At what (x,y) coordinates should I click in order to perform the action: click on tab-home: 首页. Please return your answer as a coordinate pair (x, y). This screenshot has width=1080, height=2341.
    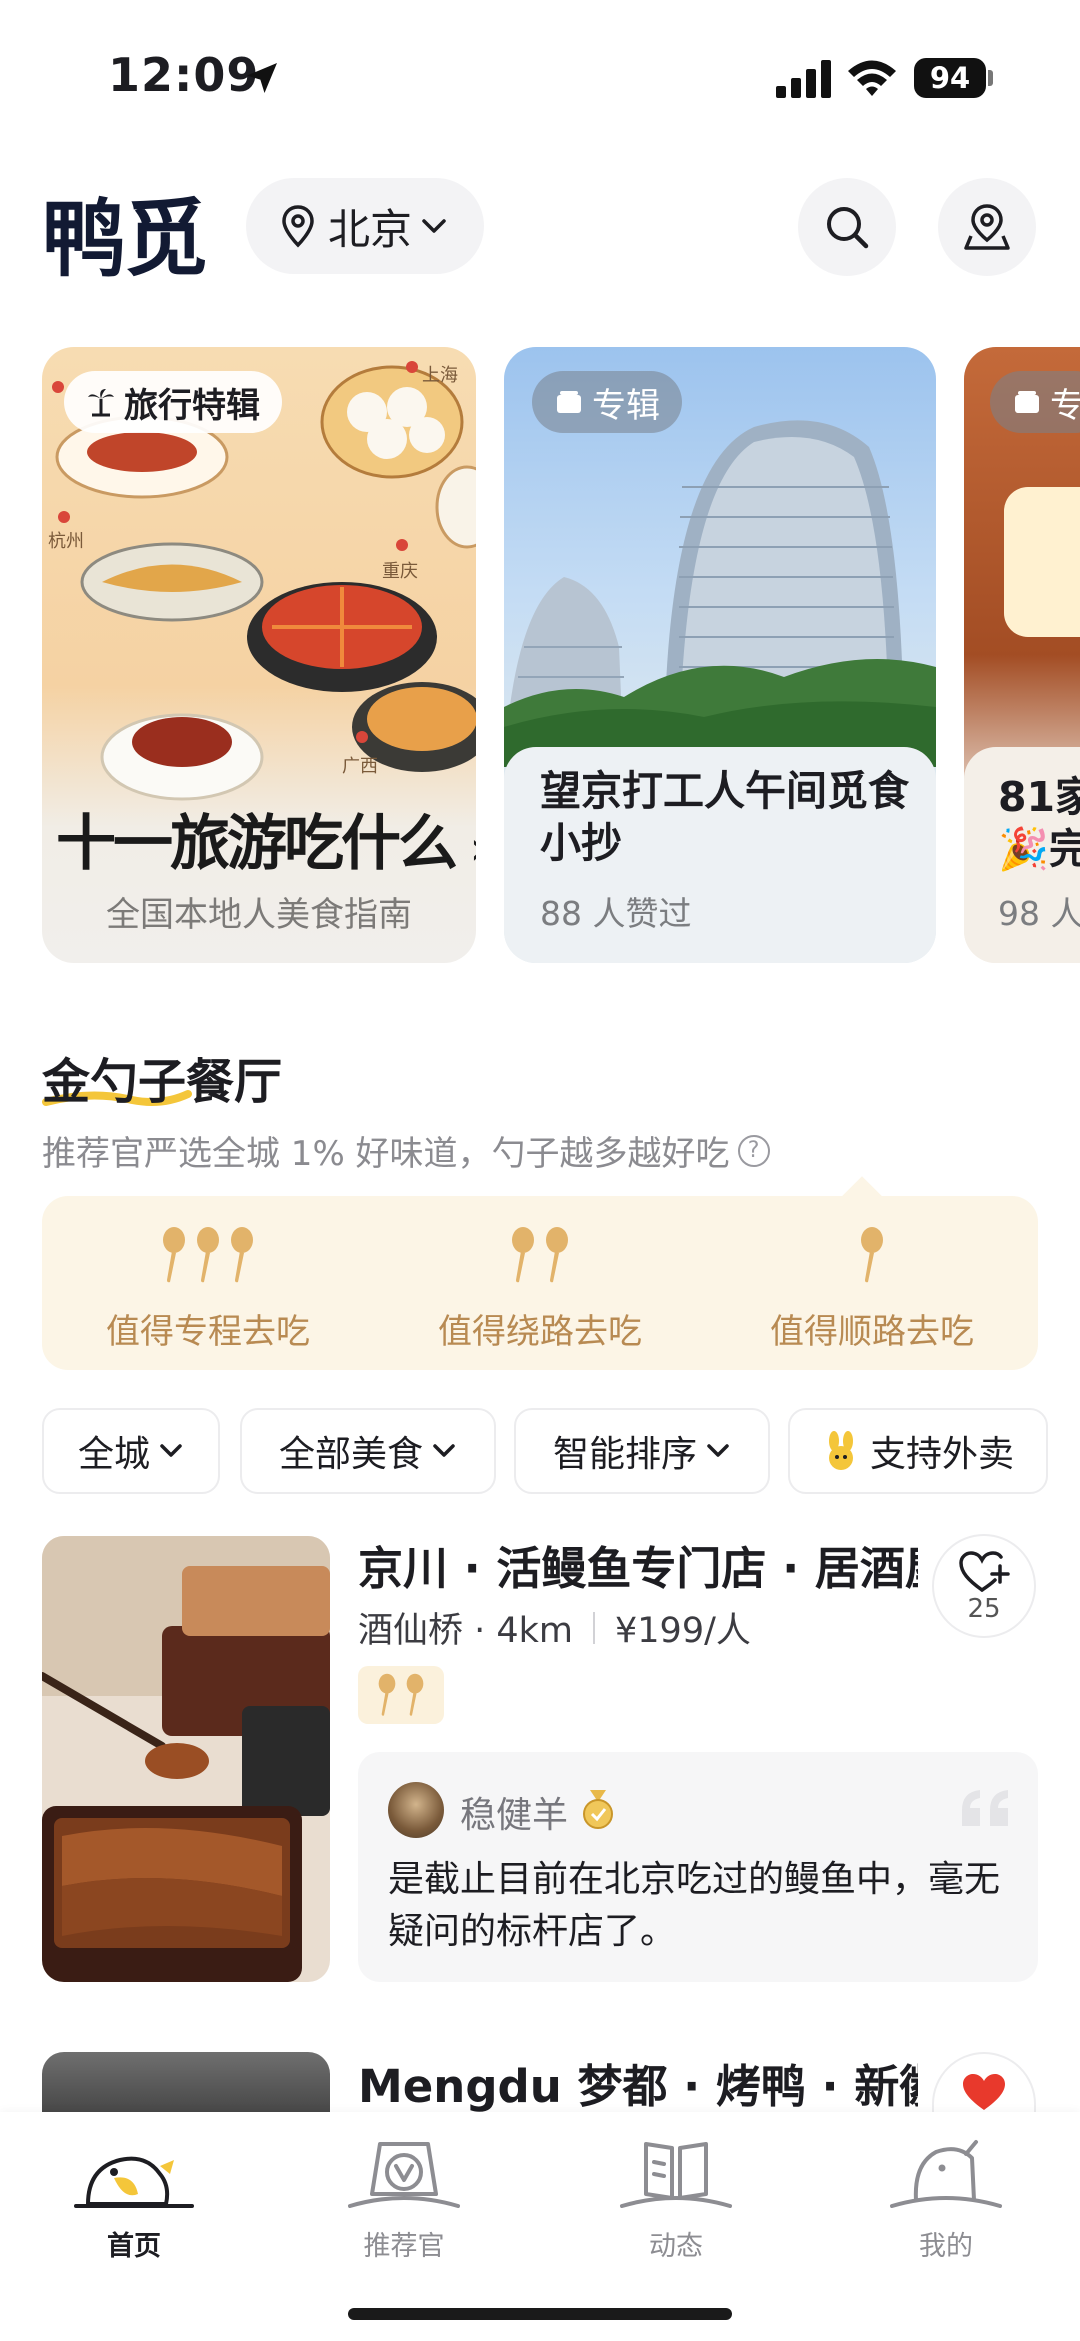
    Looking at the image, I should click on (134, 2198).